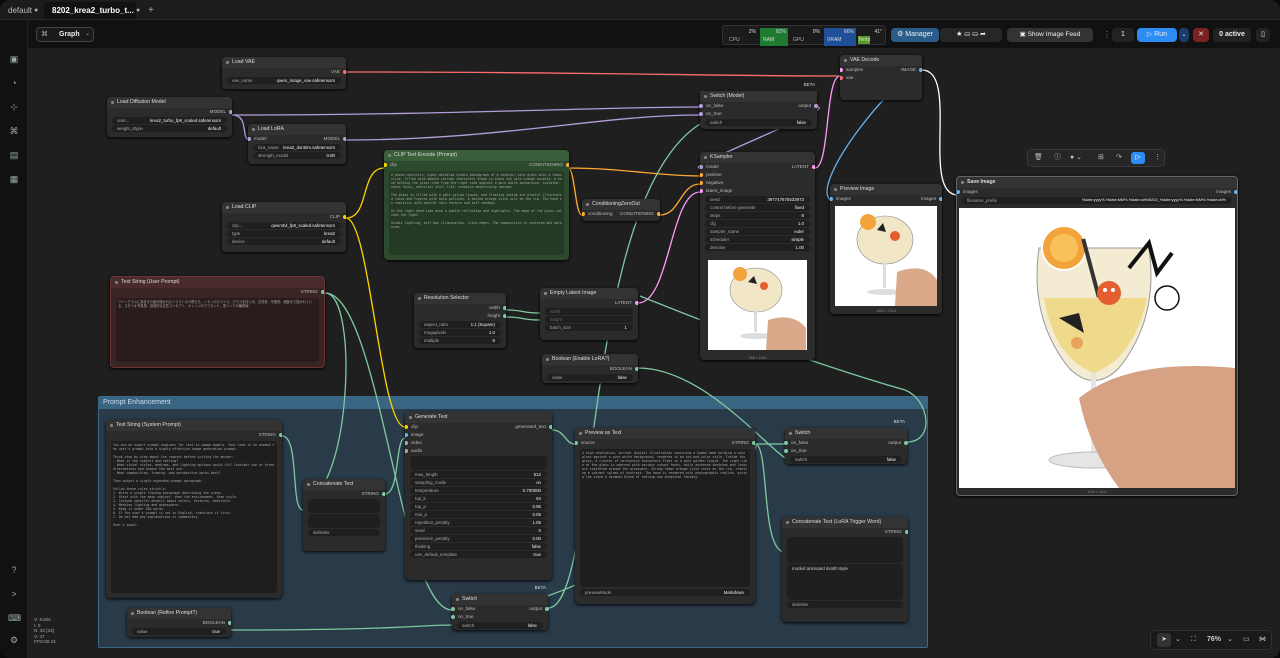  Describe the element at coordinates (284, 233) in the screenshot. I see `clip-type-widget: type krea2` at that location.